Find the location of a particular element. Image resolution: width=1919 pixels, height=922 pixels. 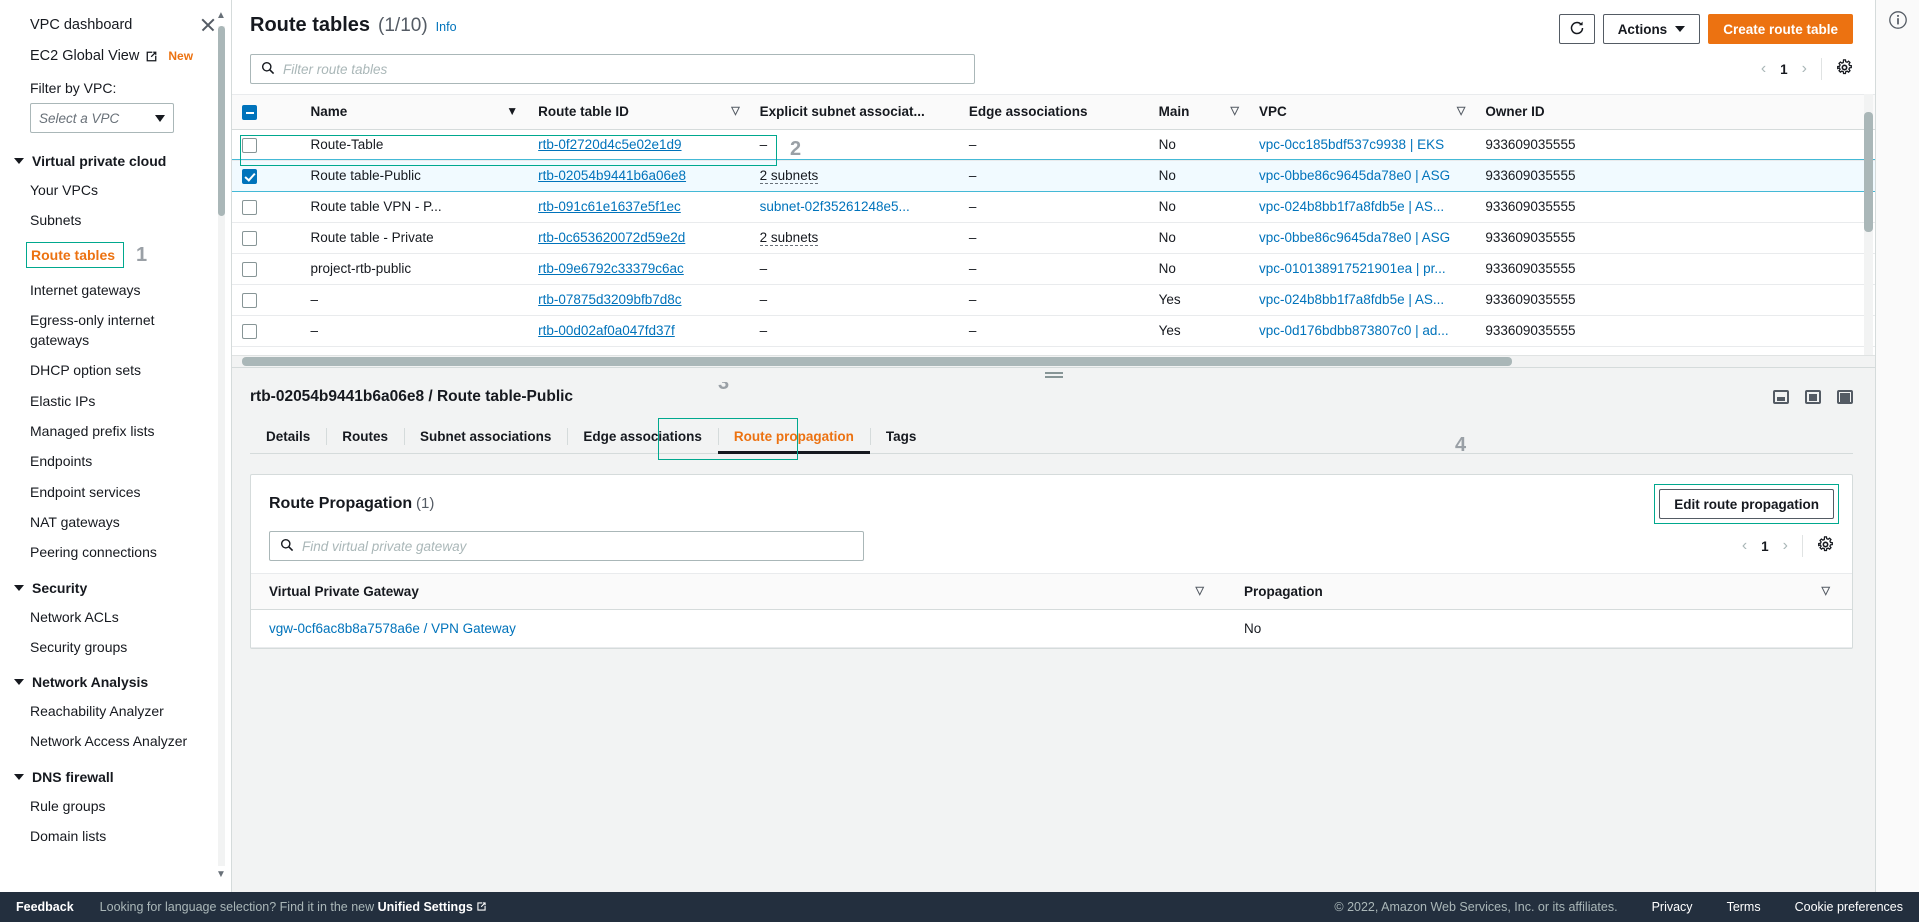

route-table-id-link: rtb-00d02af0a047fd37f is located at coordinates (606, 330).